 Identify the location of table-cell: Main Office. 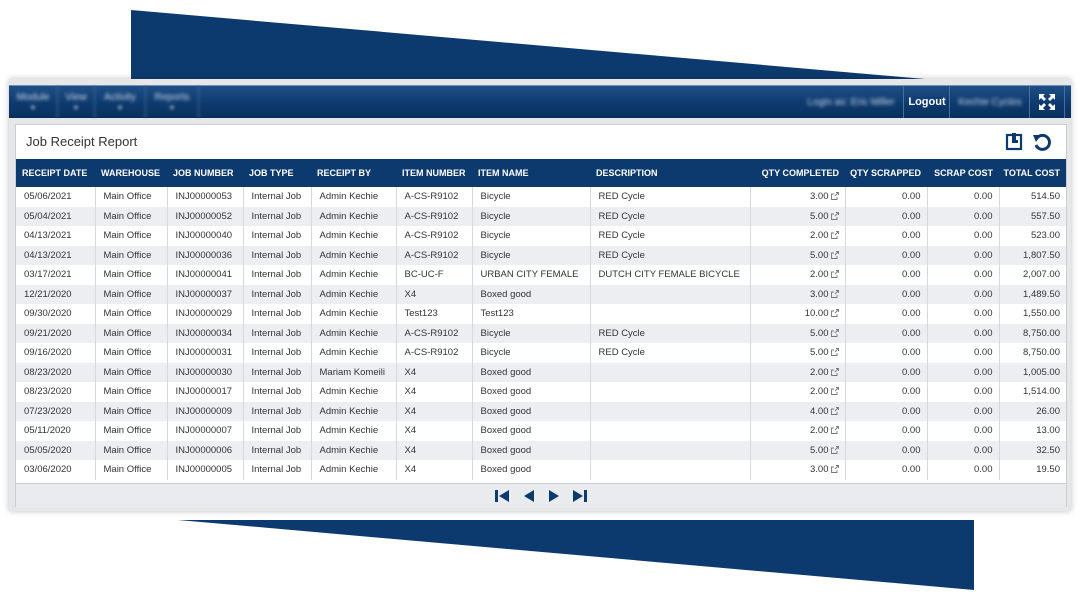
(131, 372).